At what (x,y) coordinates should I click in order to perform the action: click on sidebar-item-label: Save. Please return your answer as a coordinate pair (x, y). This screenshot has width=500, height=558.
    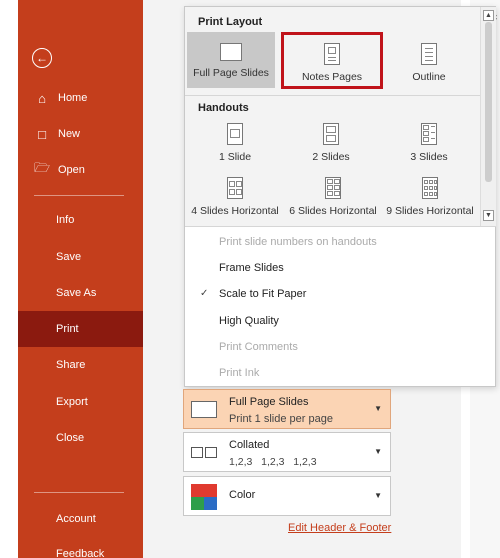
    Looking at the image, I should click on (69, 257).